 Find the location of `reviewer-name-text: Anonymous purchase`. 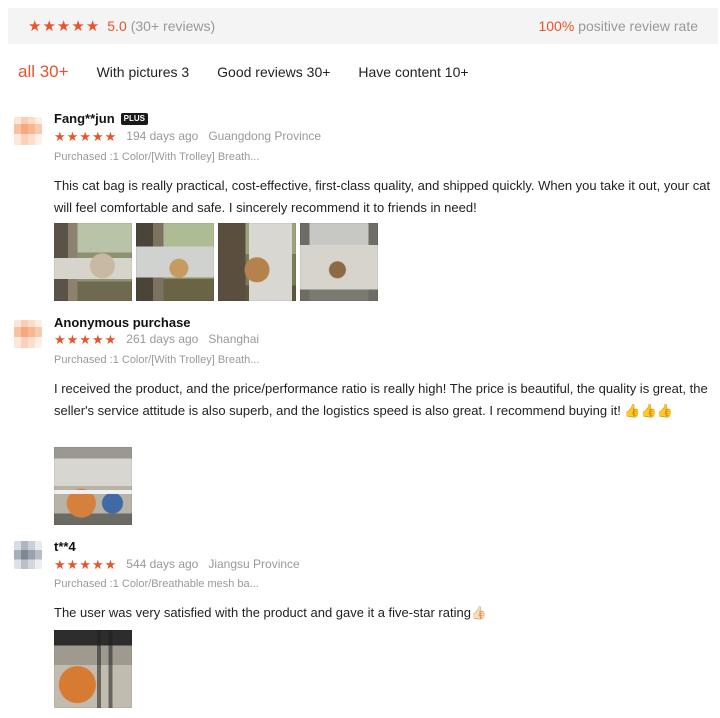

reviewer-name-text: Anonymous purchase is located at coordinates (122, 322).